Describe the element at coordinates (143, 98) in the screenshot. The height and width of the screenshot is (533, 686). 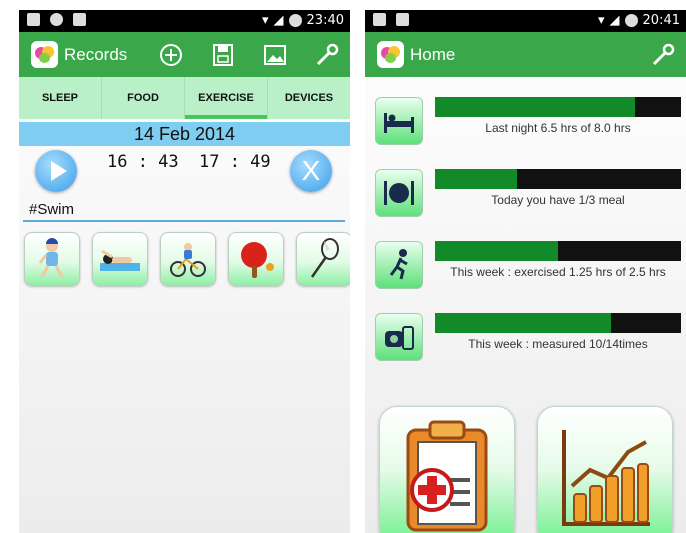
I see `tab-food: FOOD` at that location.